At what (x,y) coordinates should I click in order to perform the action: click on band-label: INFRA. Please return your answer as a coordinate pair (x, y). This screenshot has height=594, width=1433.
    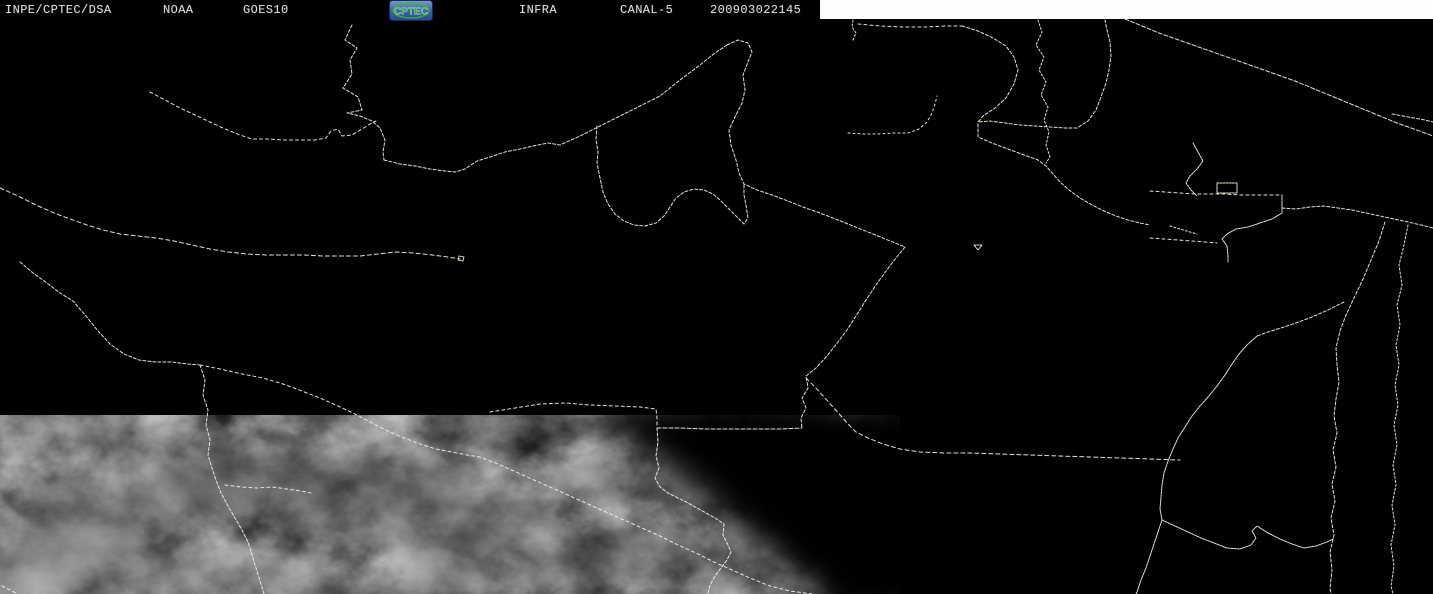
    Looking at the image, I should click on (538, 10).